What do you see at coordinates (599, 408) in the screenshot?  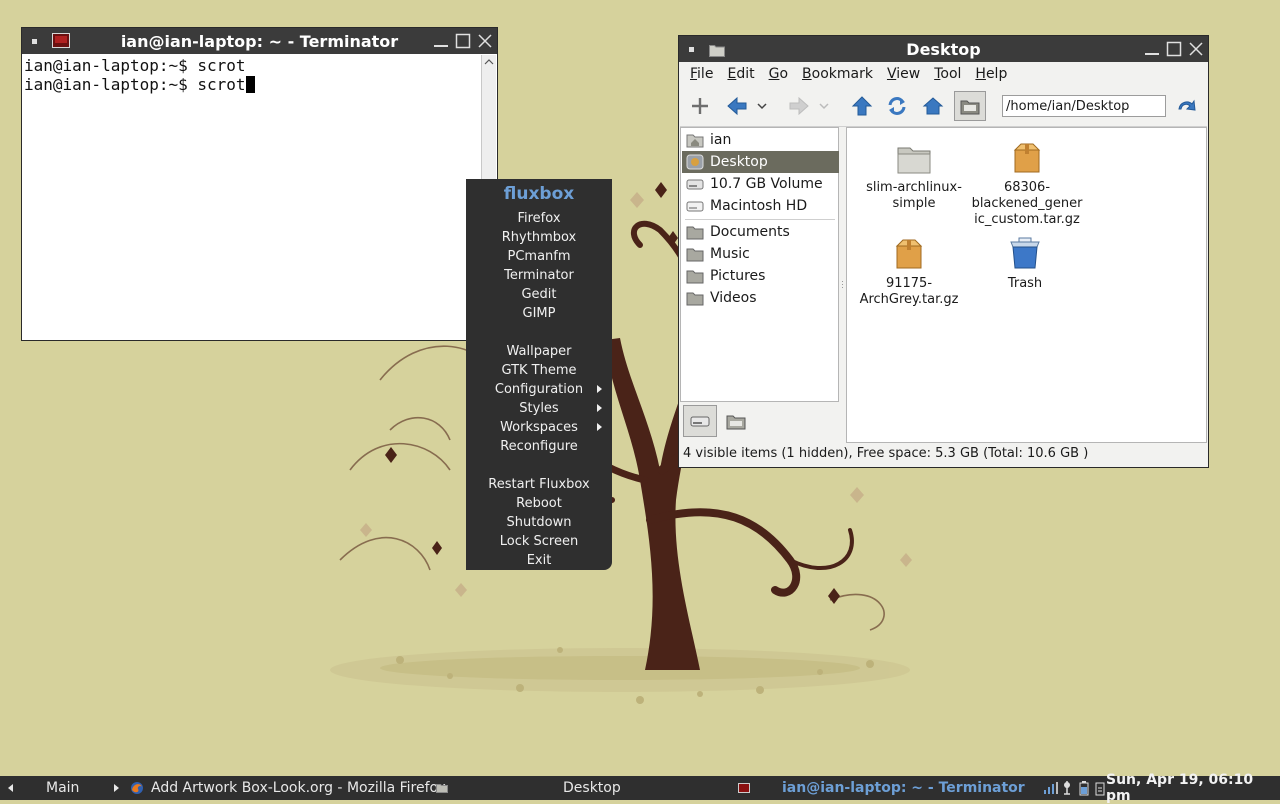 I see `submenu-arrow-icon` at bounding box center [599, 408].